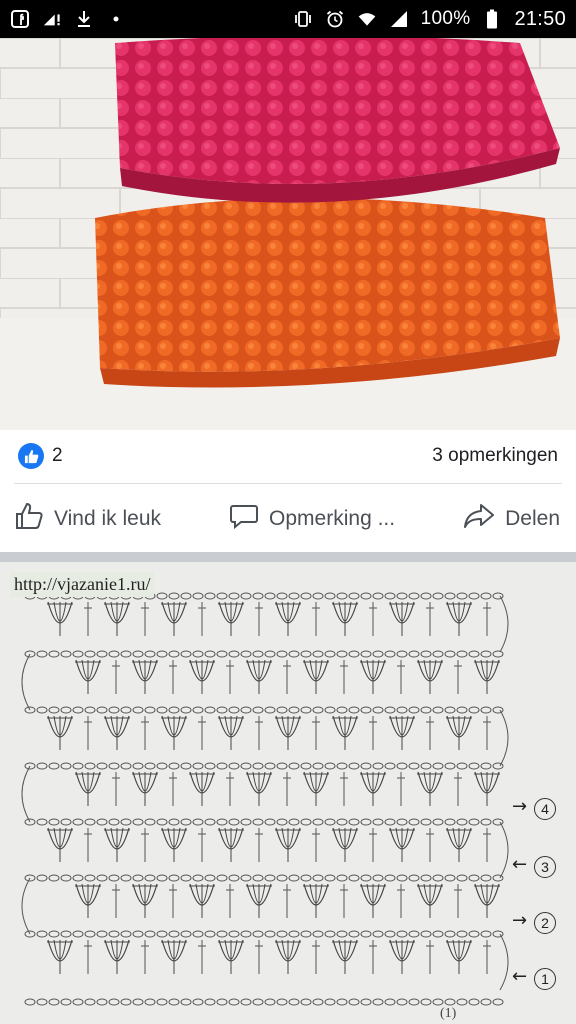 This screenshot has width=576, height=1024. I want to click on status-bar: 100% 21:50, so click(288, 19).